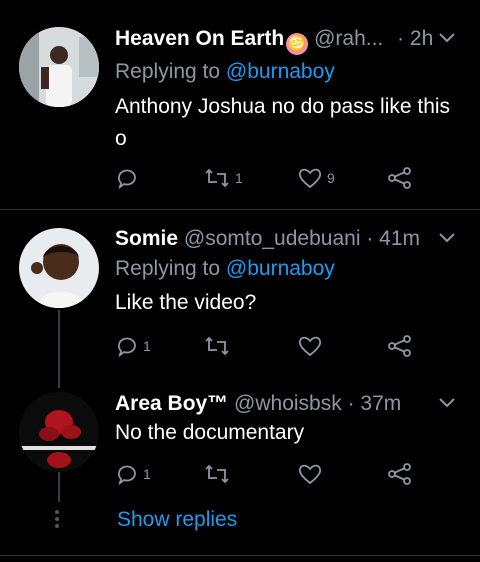  What do you see at coordinates (57, 519) in the screenshot?
I see `thread-dots` at bounding box center [57, 519].